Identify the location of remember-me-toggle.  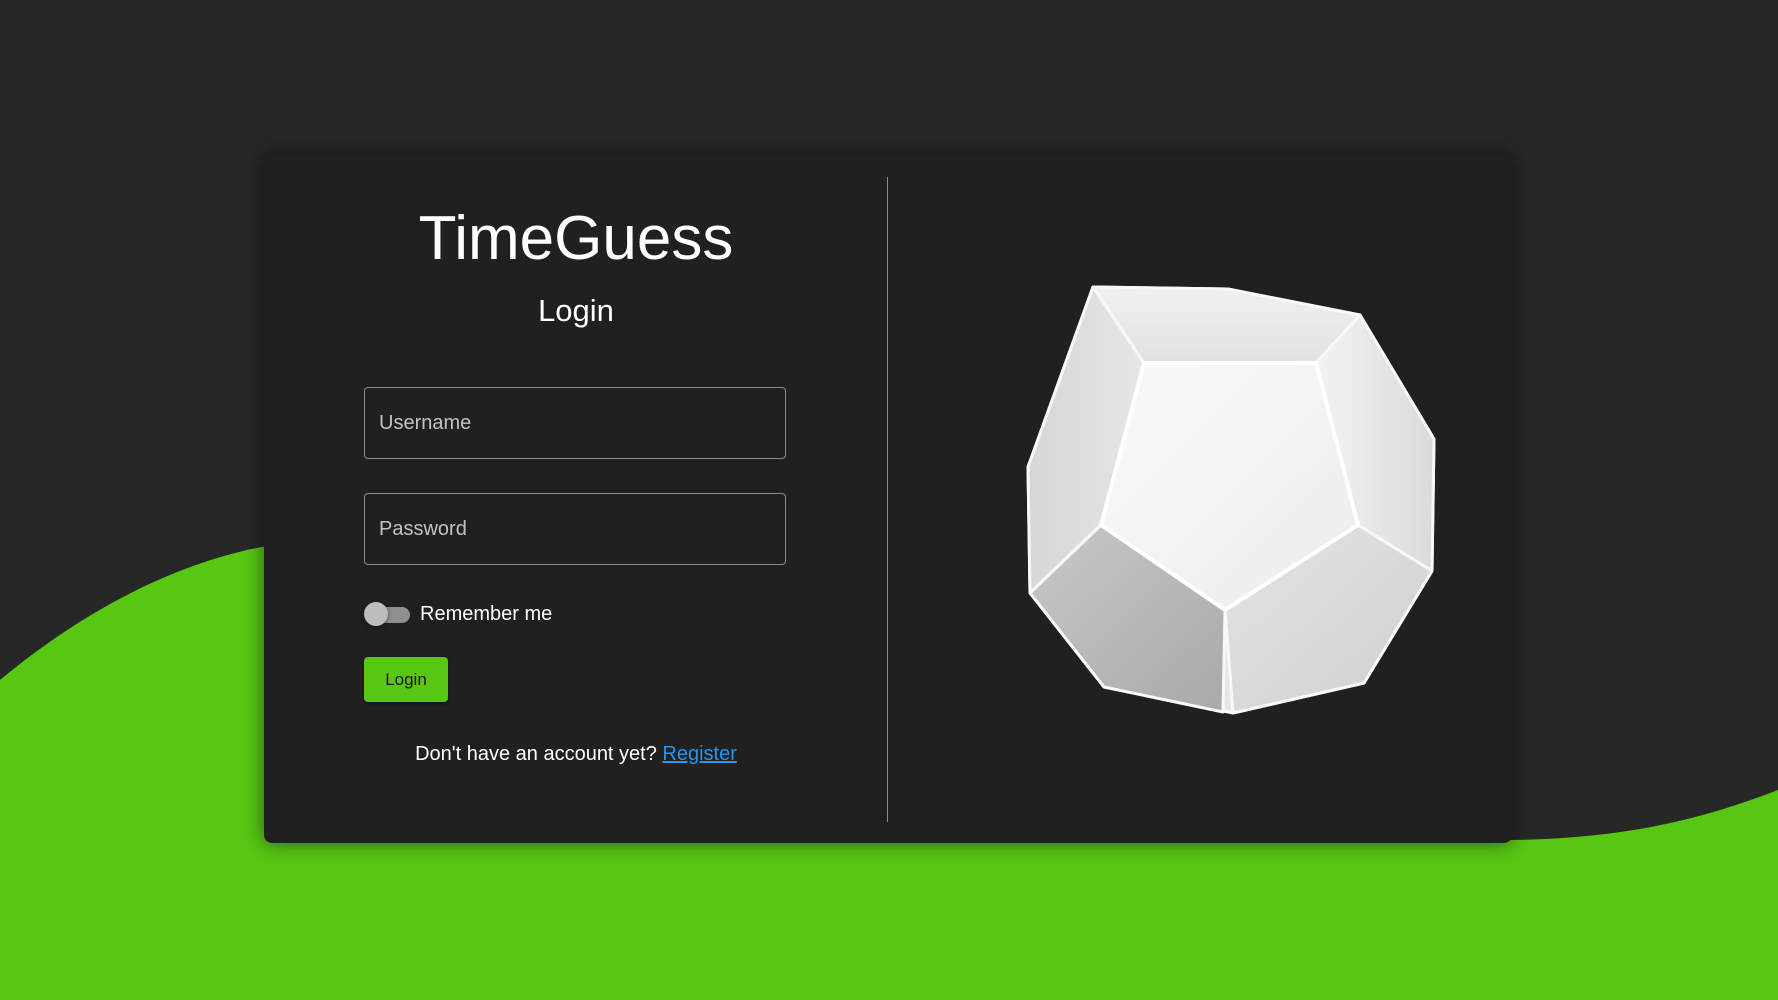
(387, 614).